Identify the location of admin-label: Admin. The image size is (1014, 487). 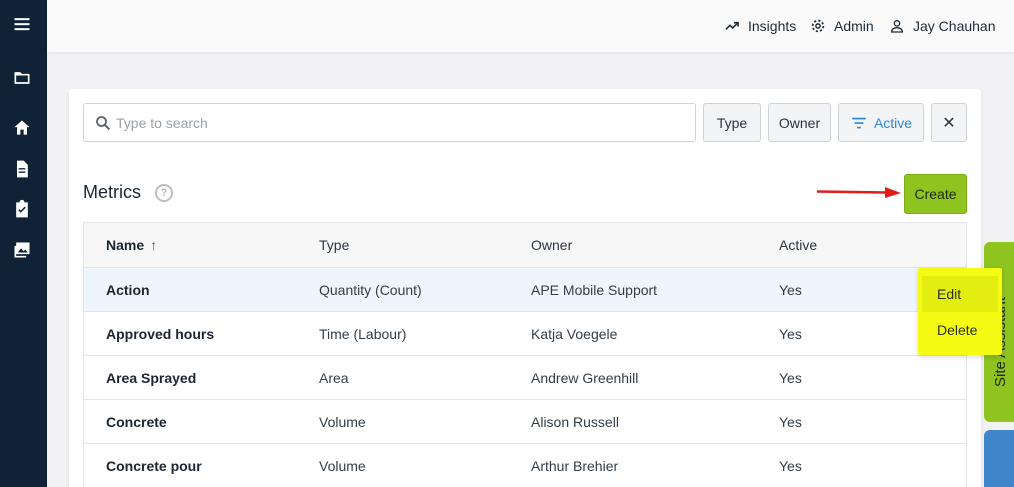
(854, 26).